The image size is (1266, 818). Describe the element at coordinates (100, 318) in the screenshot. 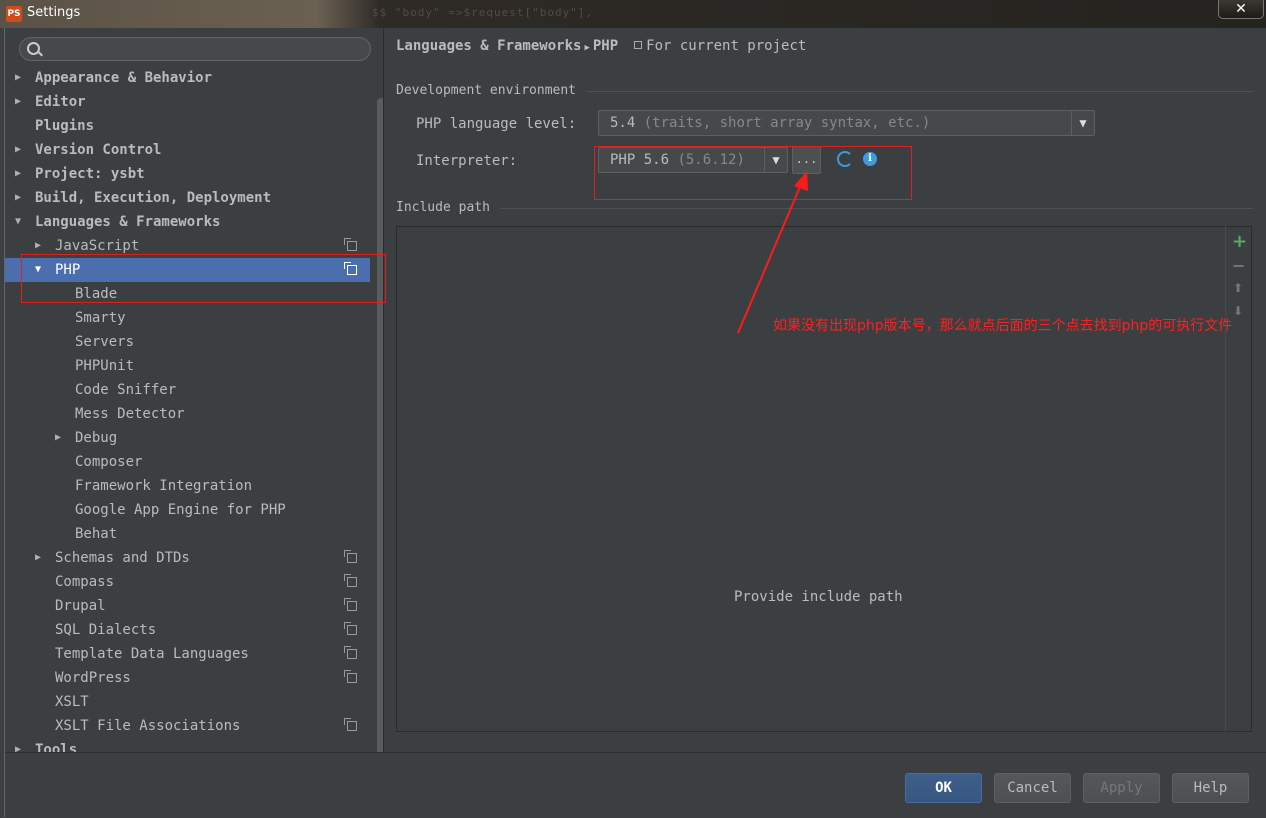

I see `sidebar-item-label: Smarty` at that location.